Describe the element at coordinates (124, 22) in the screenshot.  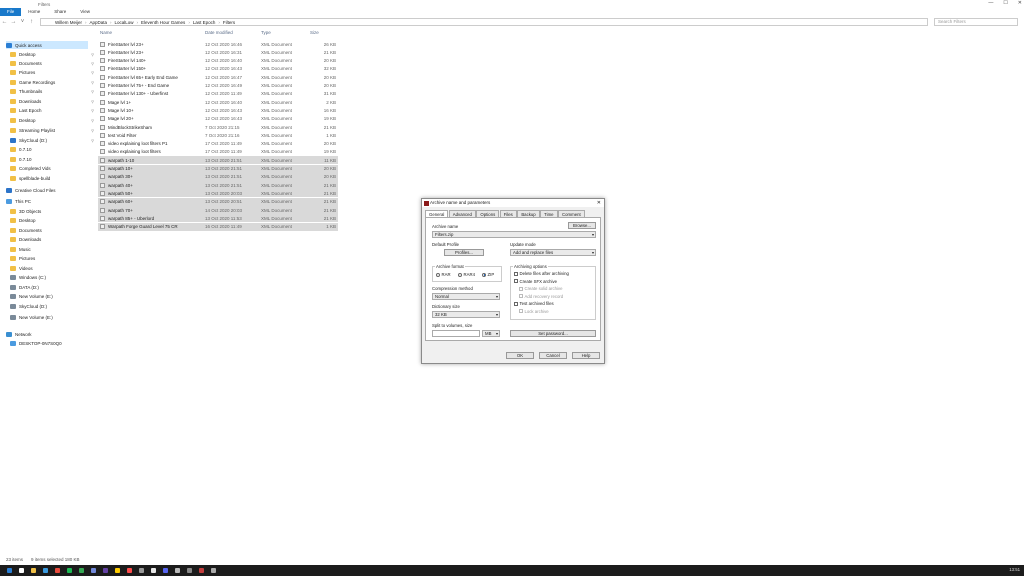
I see `breadcrumb-item: LocalLow` at that location.